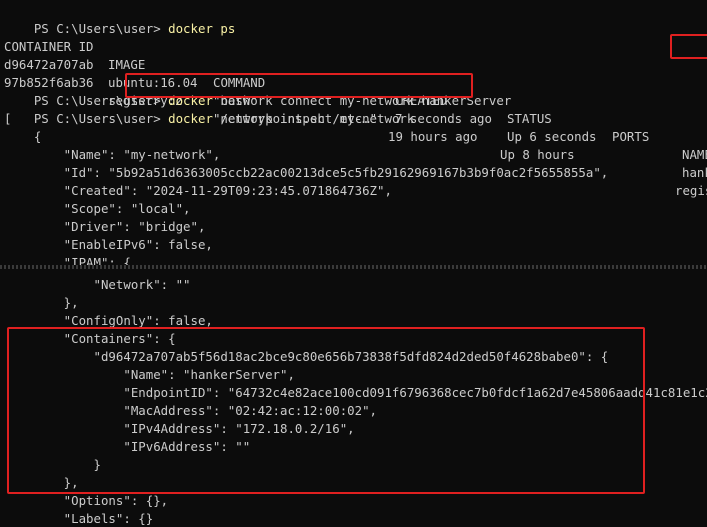 The height and width of the screenshot is (527, 707). What do you see at coordinates (631, 136) in the screenshot?
I see `header-ports: PORTS` at bounding box center [631, 136].